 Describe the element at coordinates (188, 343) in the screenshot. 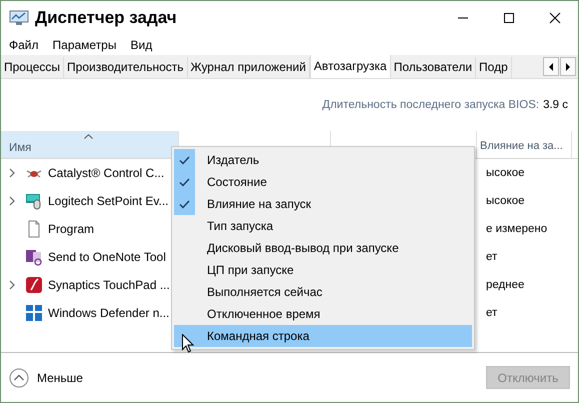

I see `cursor-icon` at that location.